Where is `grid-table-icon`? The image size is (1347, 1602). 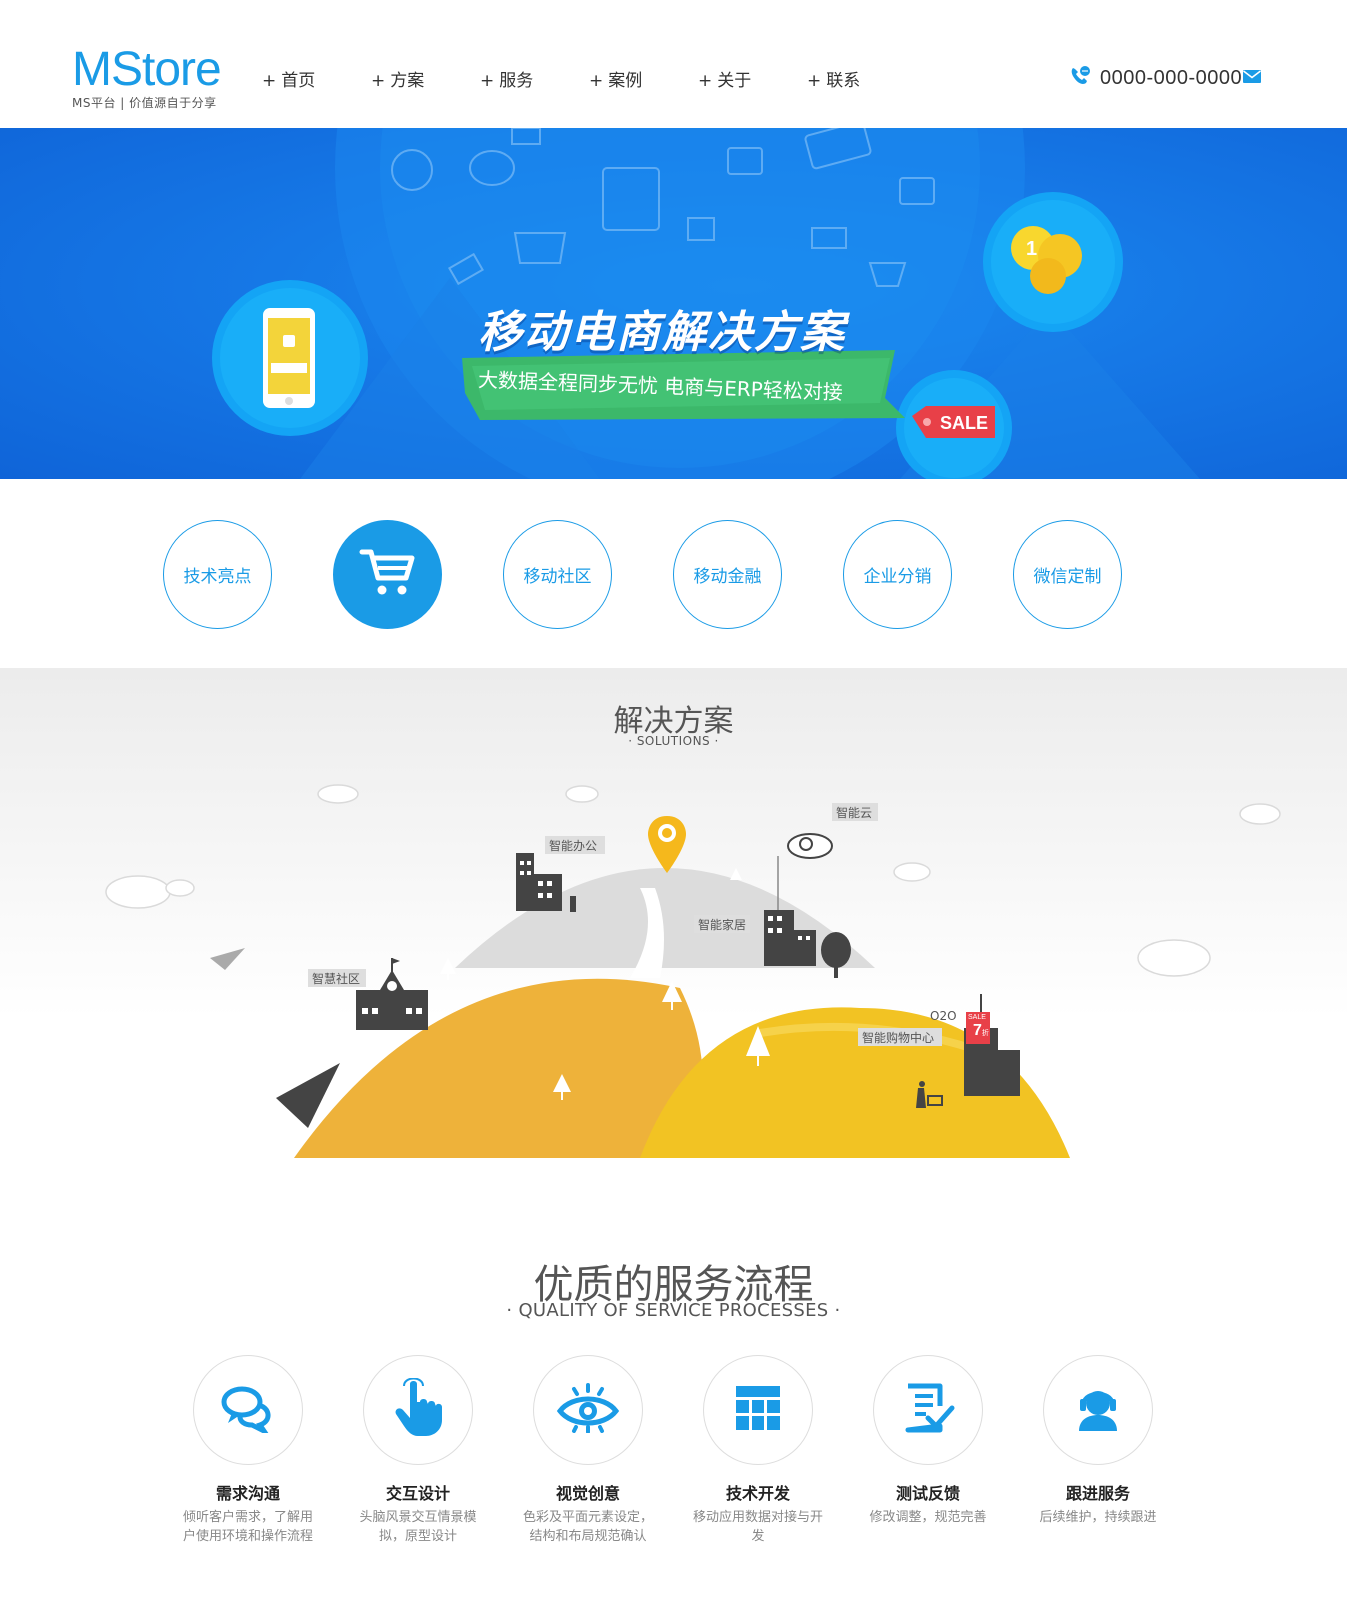
grid-table-icon is located at coordinates (758, 1410).